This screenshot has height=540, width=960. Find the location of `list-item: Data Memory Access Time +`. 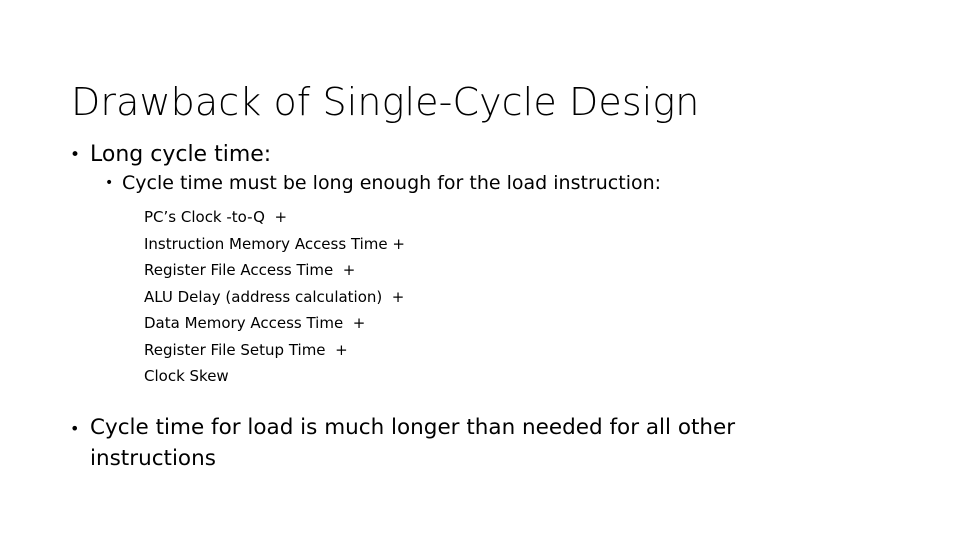

list-item: Data Memory Access Time + is located at coordinates (255, 323).